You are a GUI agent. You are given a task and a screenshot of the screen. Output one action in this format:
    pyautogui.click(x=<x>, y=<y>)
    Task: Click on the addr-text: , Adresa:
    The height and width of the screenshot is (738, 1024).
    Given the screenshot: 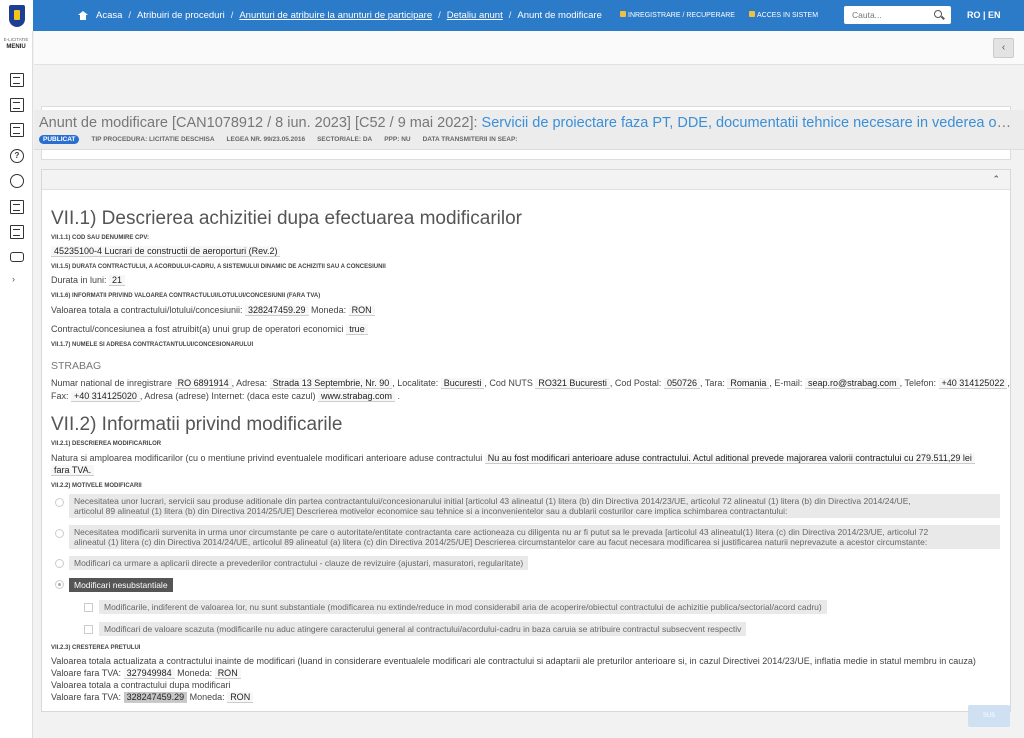 What is the action you would take?
    pyautogui.click(x=249, y=383)
    